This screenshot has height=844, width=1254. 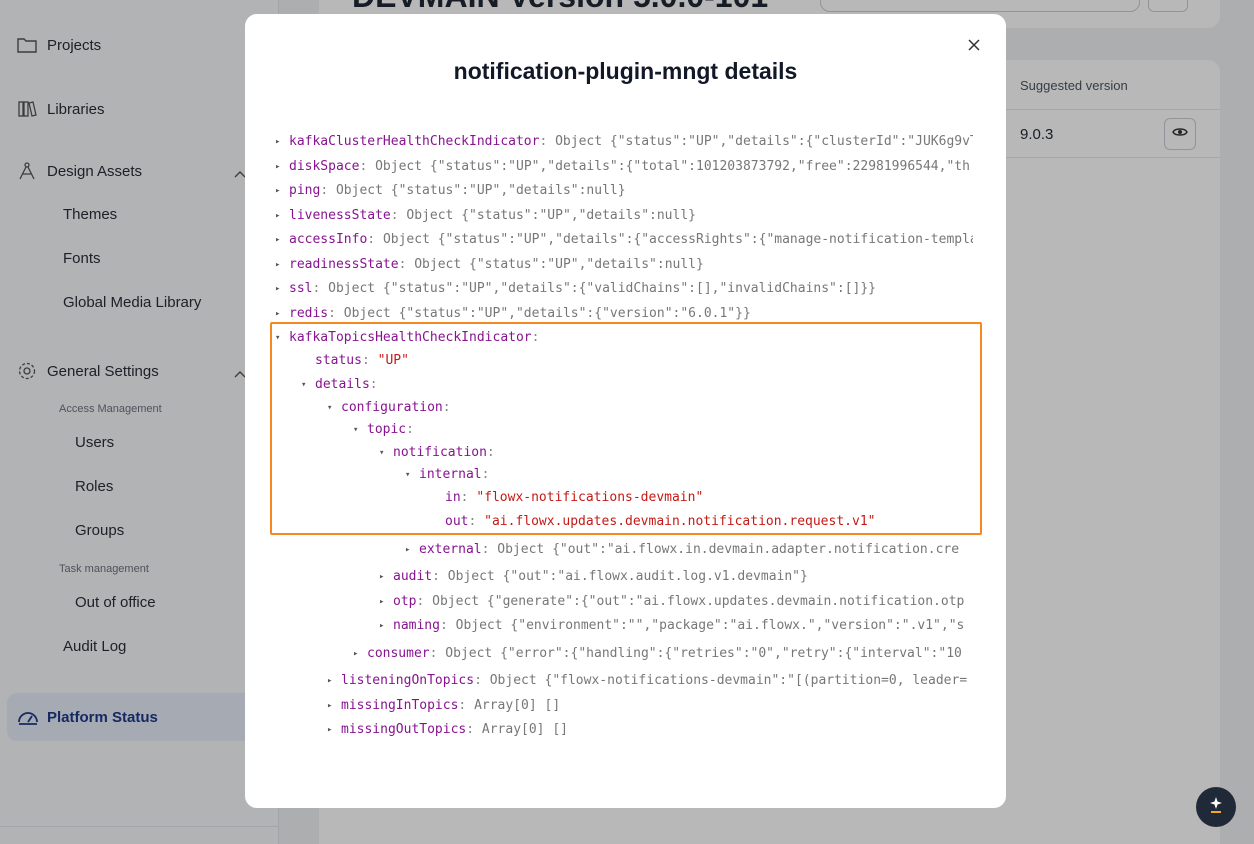 What do you see at coordinates (398, 653) in the screenshot?
I see `tree-key: consumer` at bounding box center [398, 653].